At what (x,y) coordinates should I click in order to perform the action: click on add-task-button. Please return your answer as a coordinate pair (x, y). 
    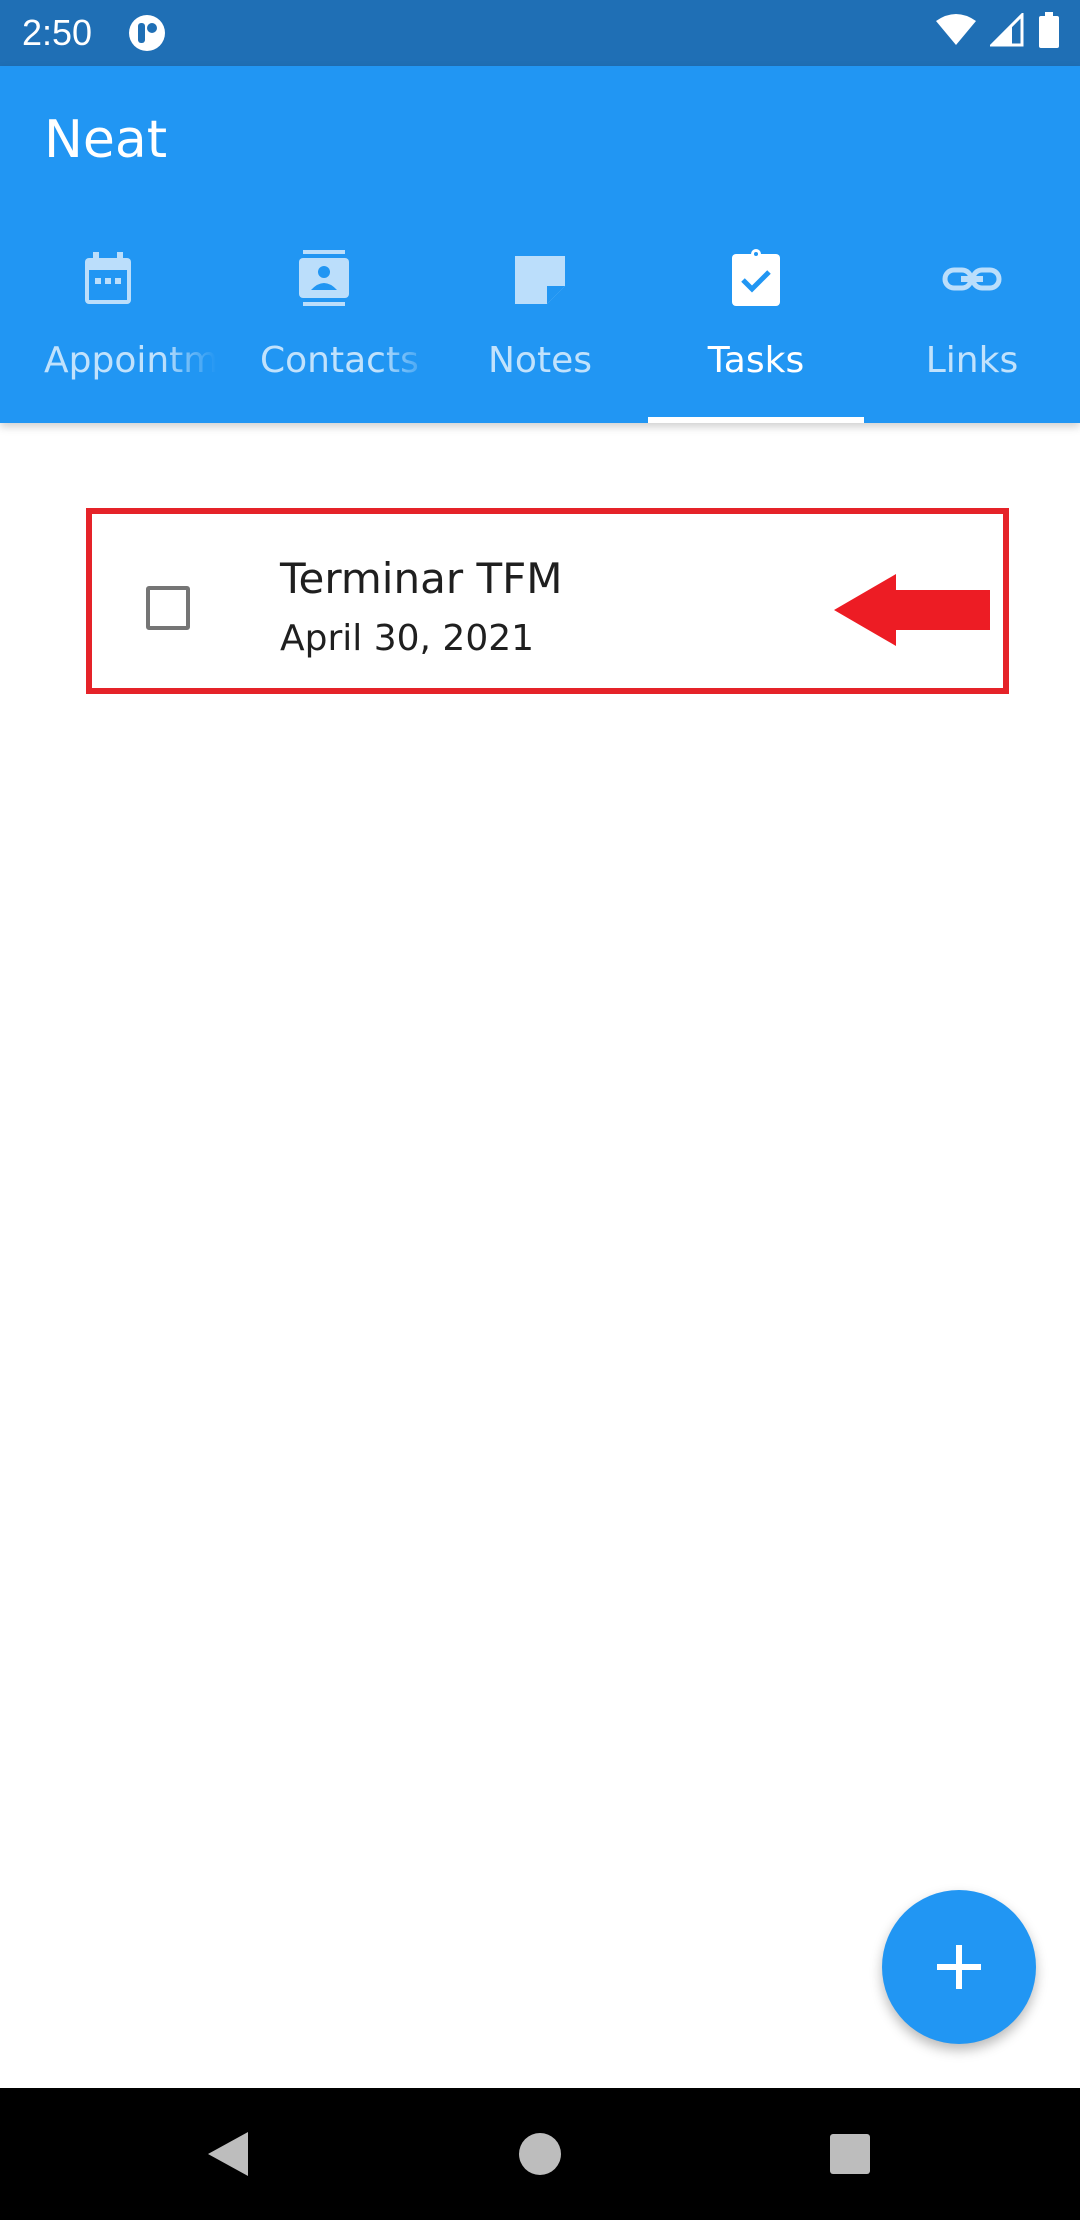
    Looking at the image, I should click on (959, 1967).